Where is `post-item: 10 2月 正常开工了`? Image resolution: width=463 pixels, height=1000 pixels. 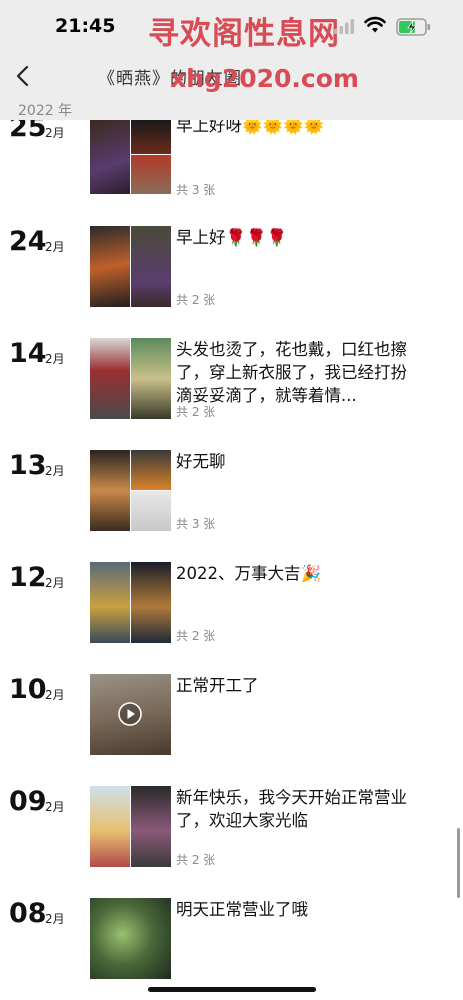 post-item: 10 2月 正常开工了 is located at coordinates (231, 729).